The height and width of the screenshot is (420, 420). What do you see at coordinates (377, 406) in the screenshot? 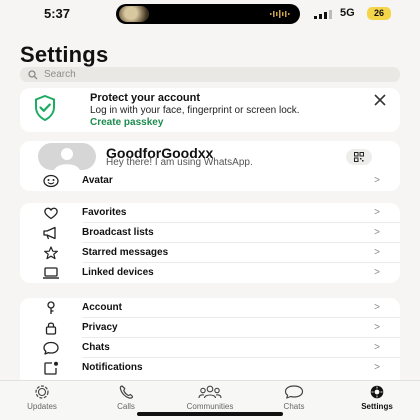
I see `tab-label: Settings` at bounding box center [377, 406].